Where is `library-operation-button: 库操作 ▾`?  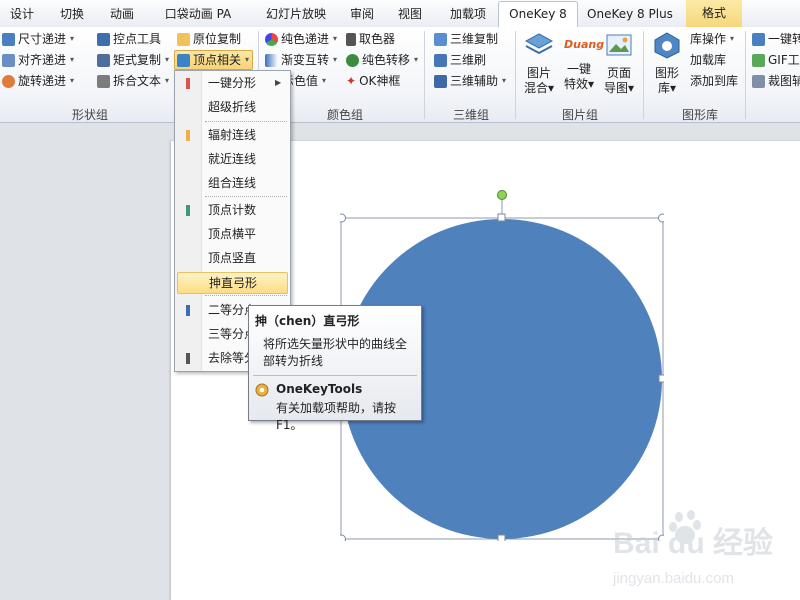 library-operation-button: 库操作 ▾ is located at coordinates (712, 39).